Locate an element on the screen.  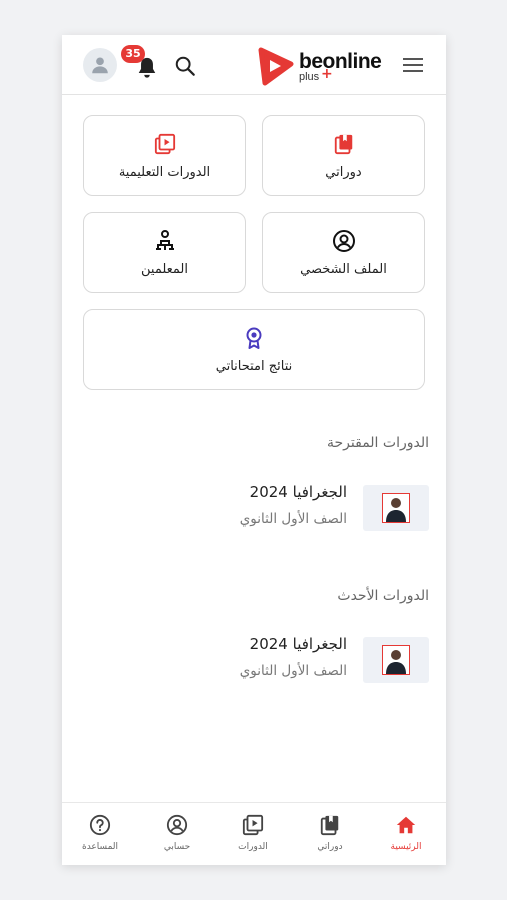
user-icon is located at coordinates (100, 65).